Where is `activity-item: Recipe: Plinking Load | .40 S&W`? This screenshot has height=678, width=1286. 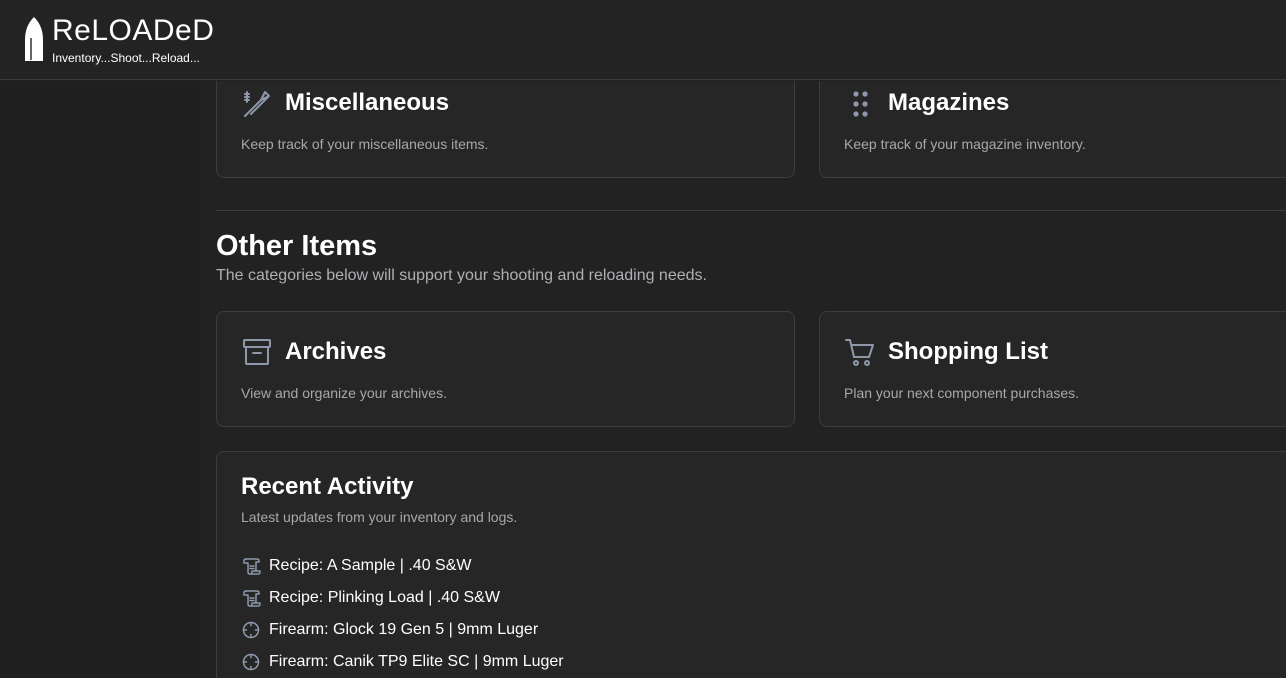 activity-item: Recipe: Plinking Load | .40 S&W is located at coordinates (402, 598).